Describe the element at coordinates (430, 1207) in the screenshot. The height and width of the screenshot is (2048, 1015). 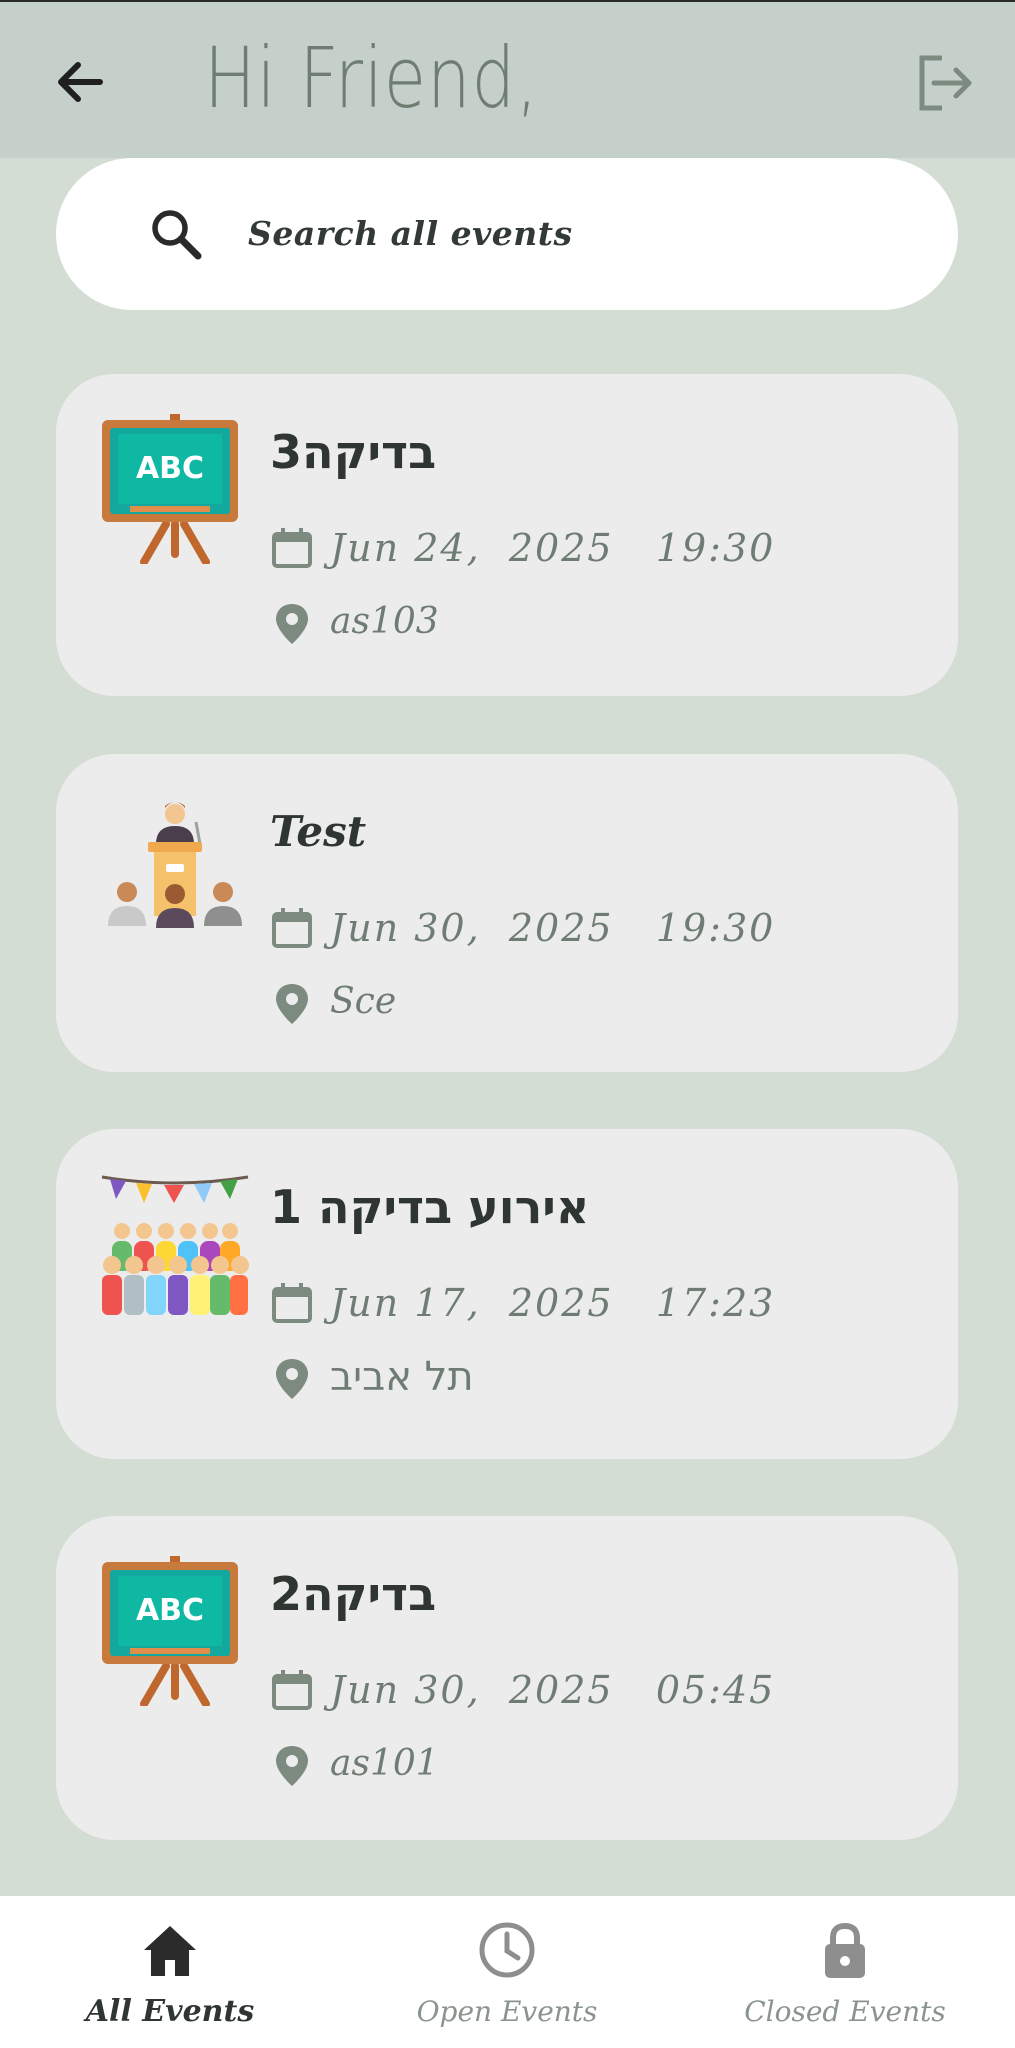
I see `event-title: אירוע בדיקה 1` at that location.